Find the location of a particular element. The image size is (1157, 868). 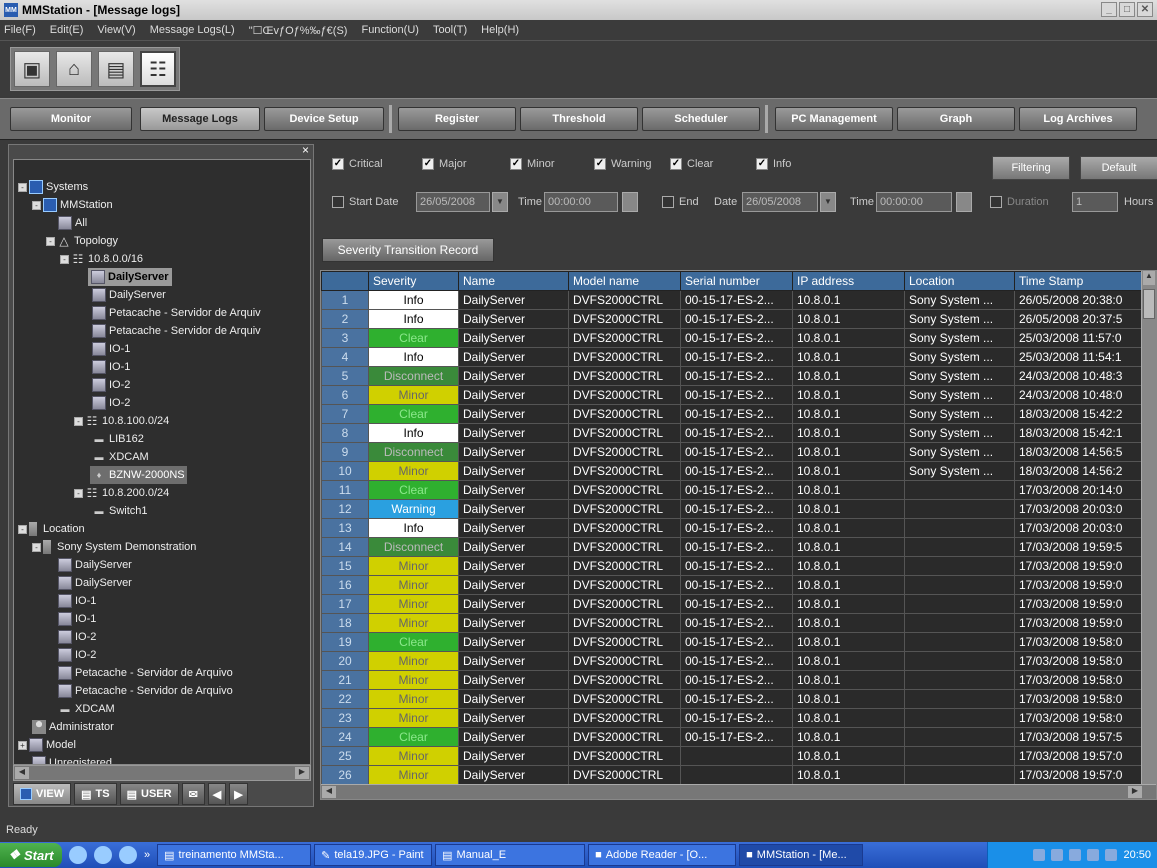

tree-horizontal-scrollbar: ◀ ▶ is located at coordinates (162, 773).